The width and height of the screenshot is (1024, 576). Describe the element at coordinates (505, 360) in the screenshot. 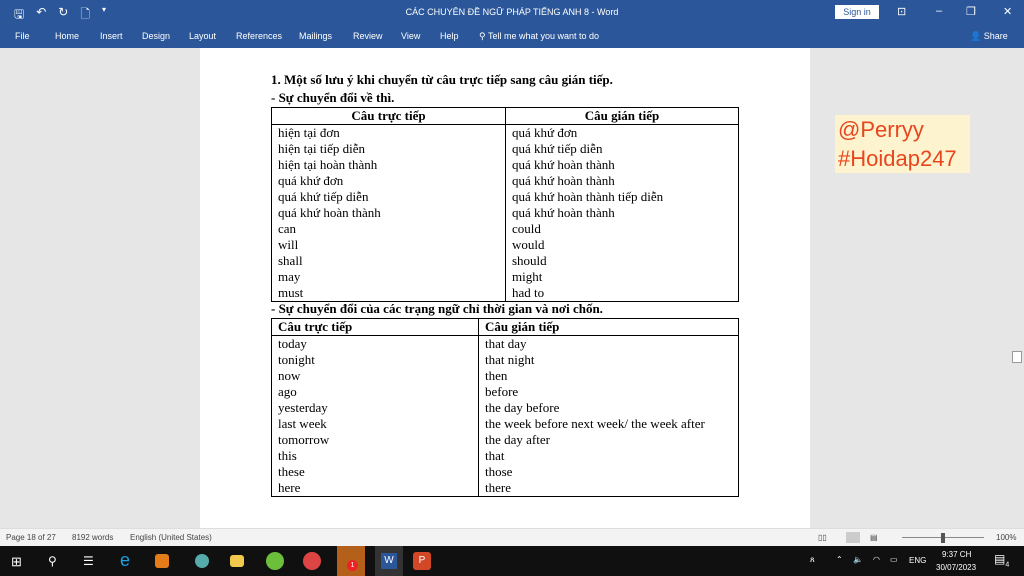

I see `table-row: tonight that night` at that location.